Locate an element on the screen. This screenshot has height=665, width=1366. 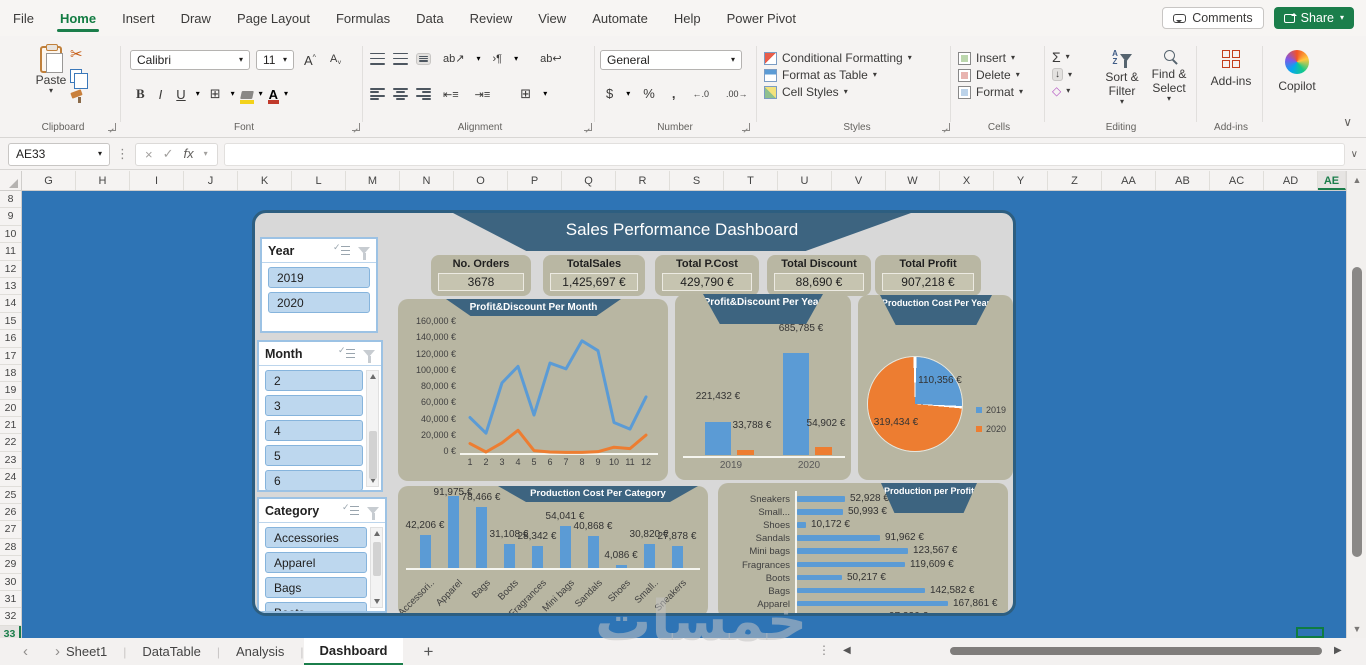
column-header-K: K is located at coordinates (265, 180).